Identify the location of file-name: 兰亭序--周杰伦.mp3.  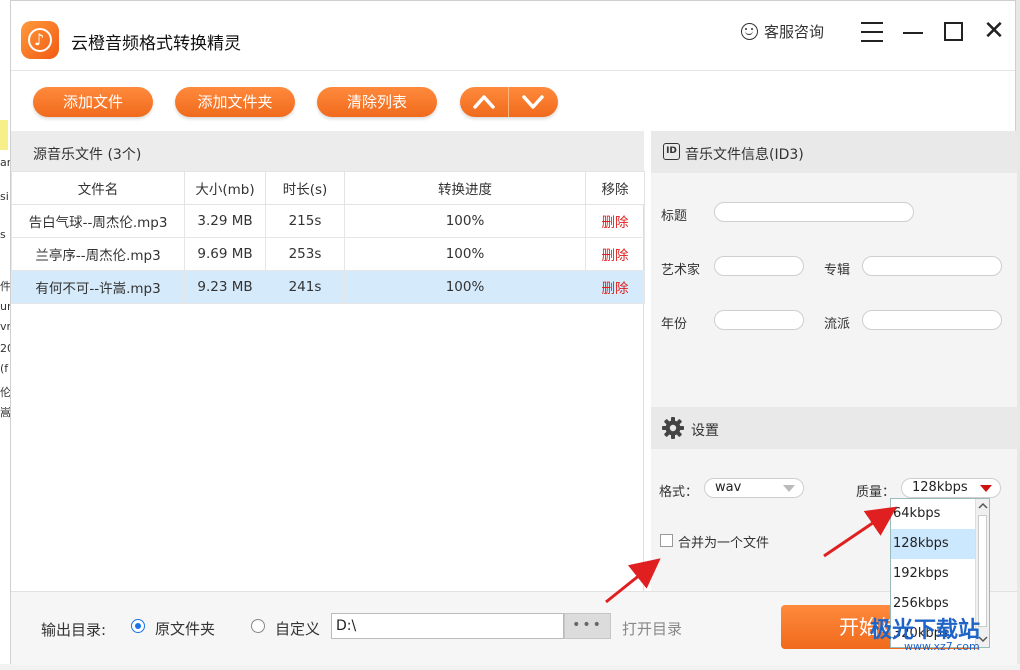
(98, 254).